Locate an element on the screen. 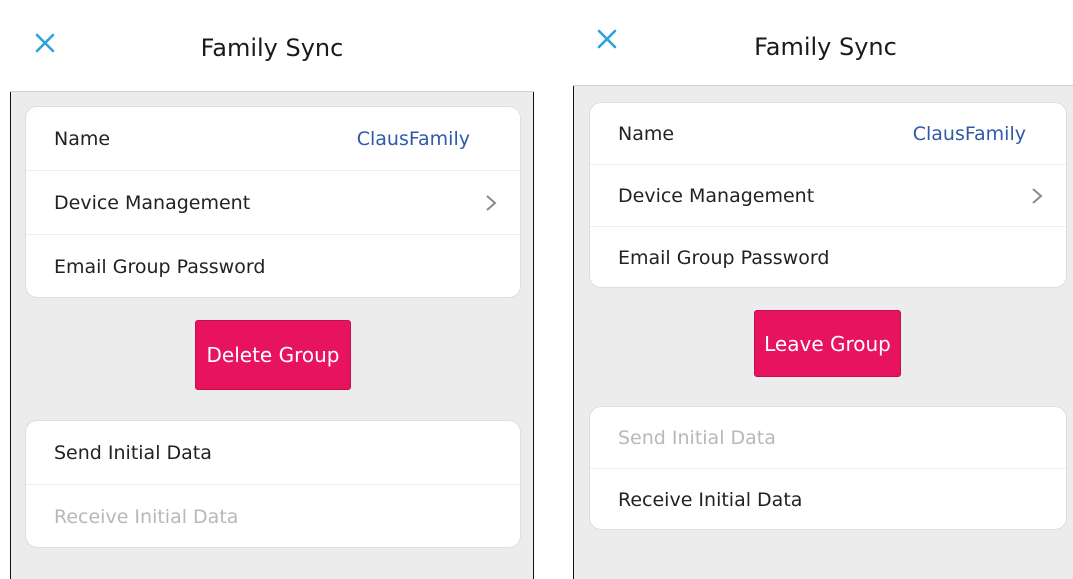  delete-group-button: Delete Group is located at coordinates (273, 355).